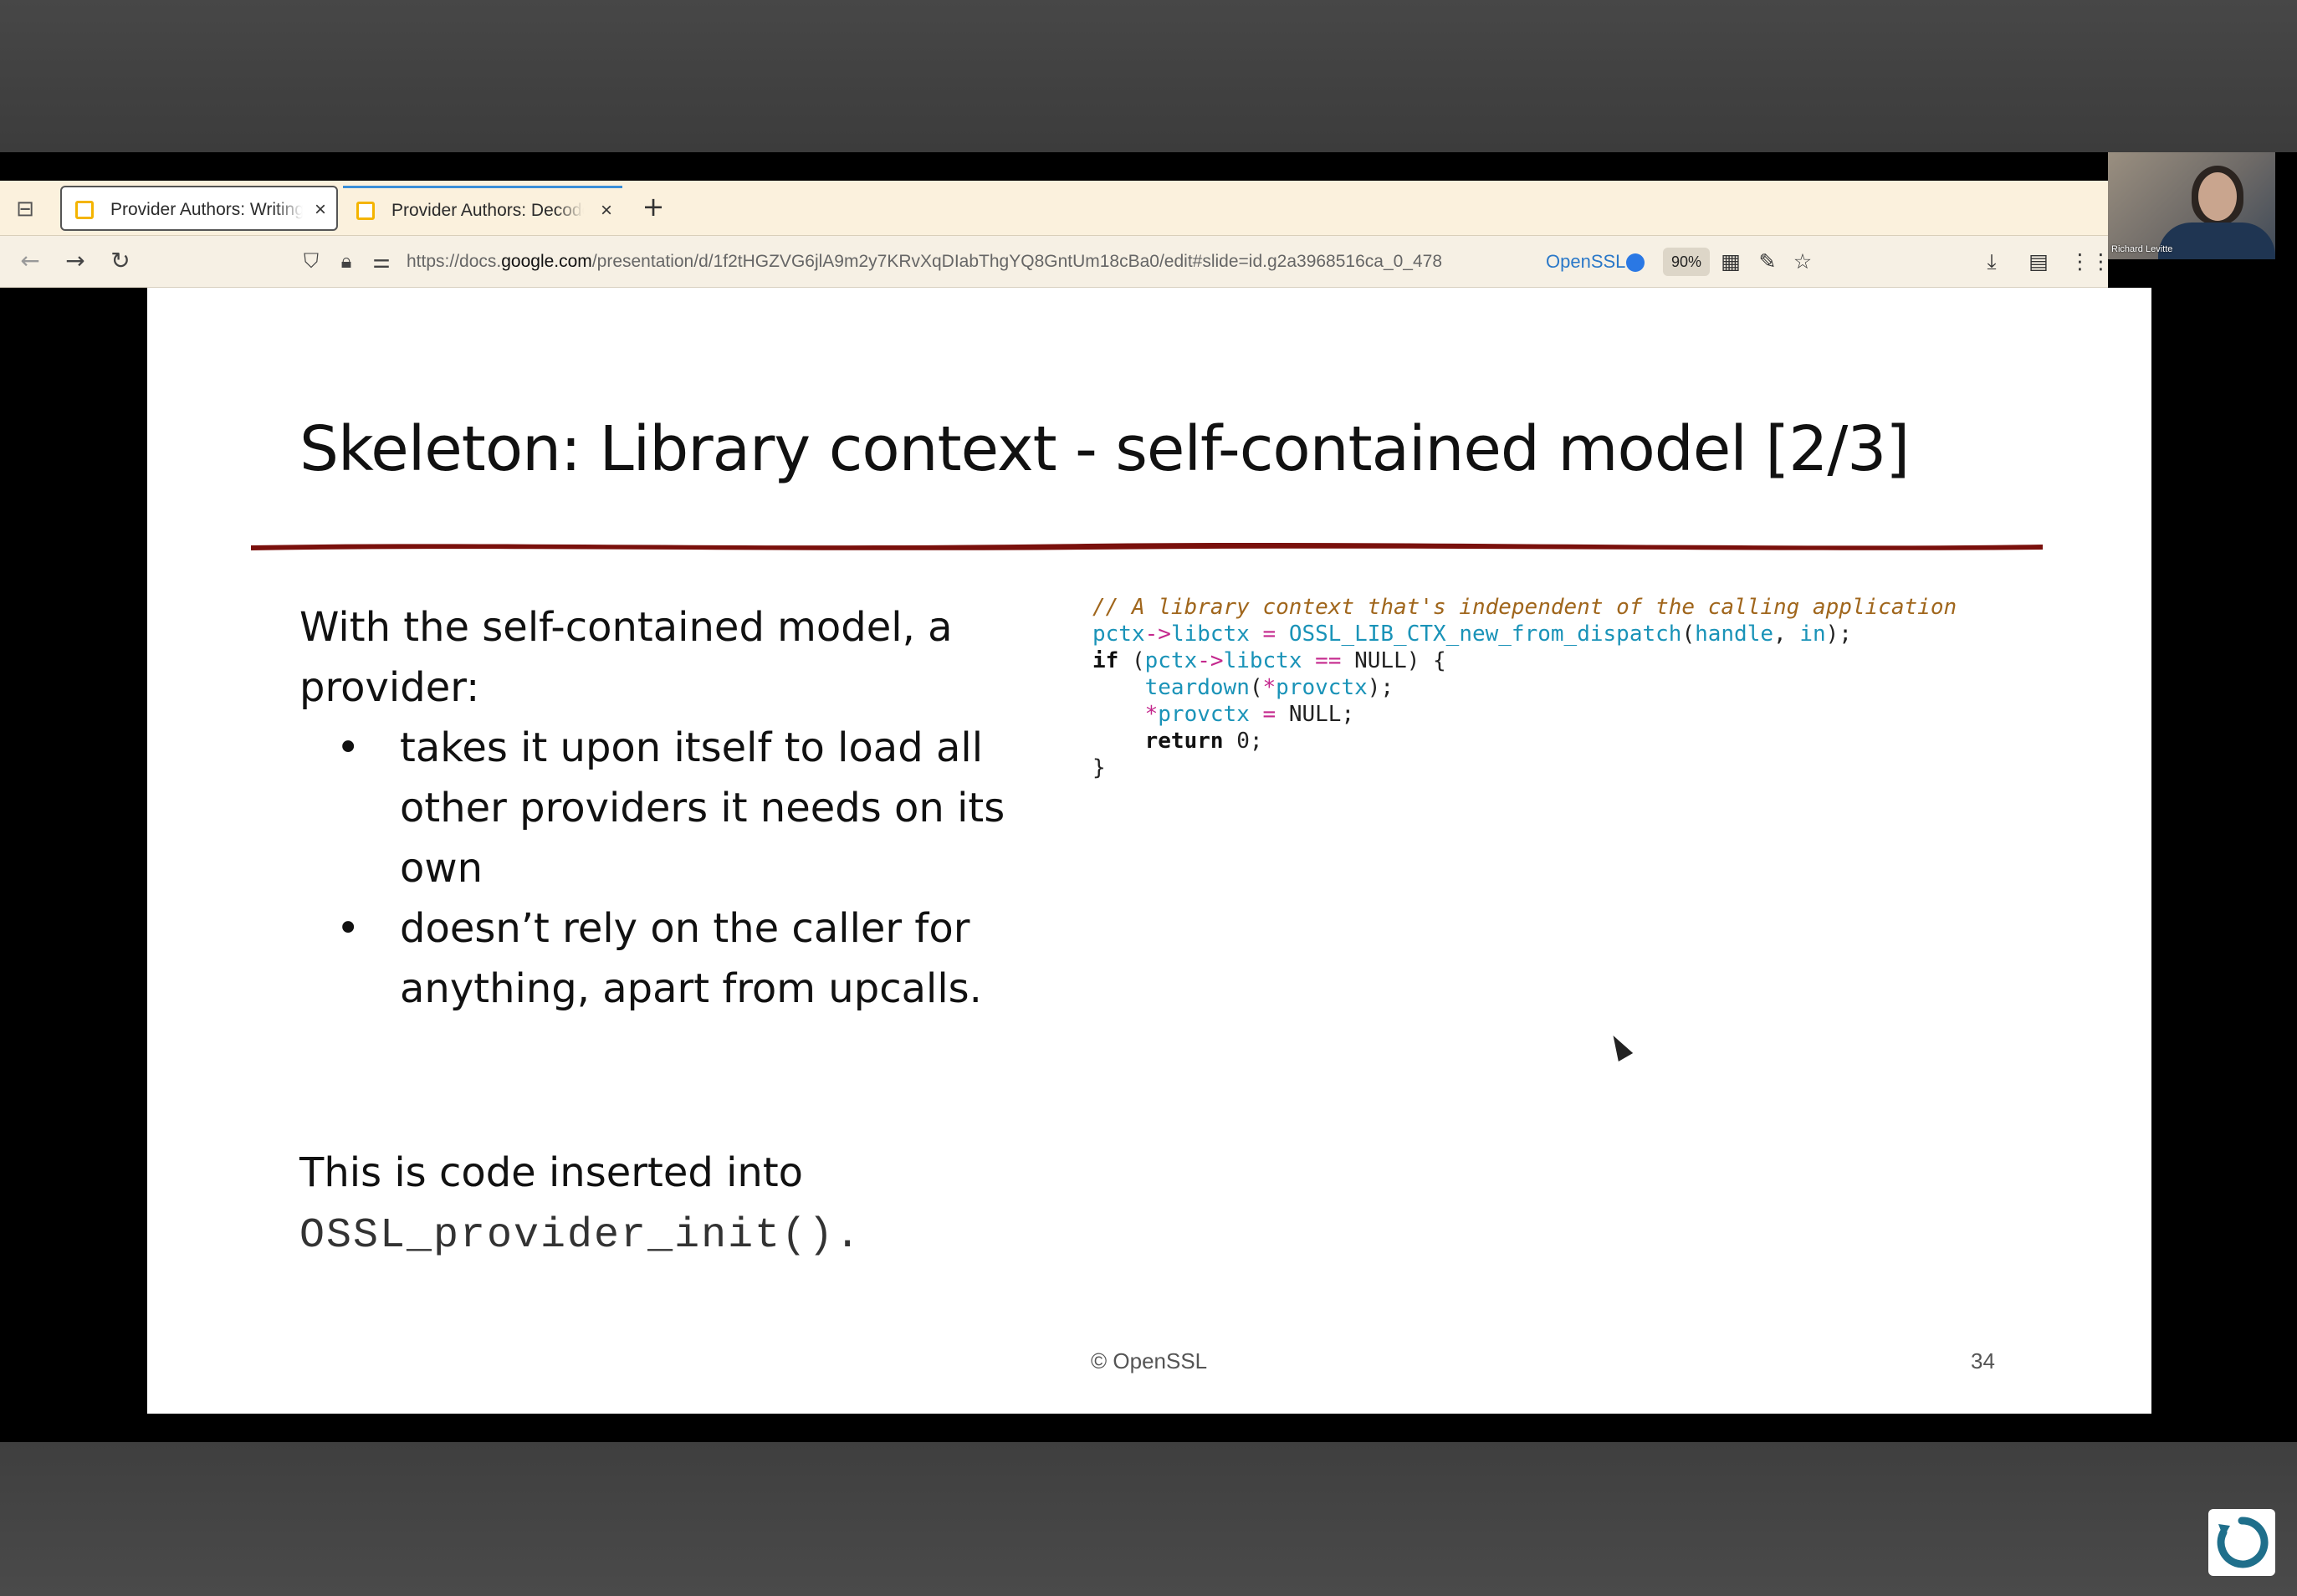 Image resolution: width=2297 pixels, height=1596 pixels. Describe the element at coordinates (381, 261) in the screenshot. I see `permissions-icon: ⚌` at that location.